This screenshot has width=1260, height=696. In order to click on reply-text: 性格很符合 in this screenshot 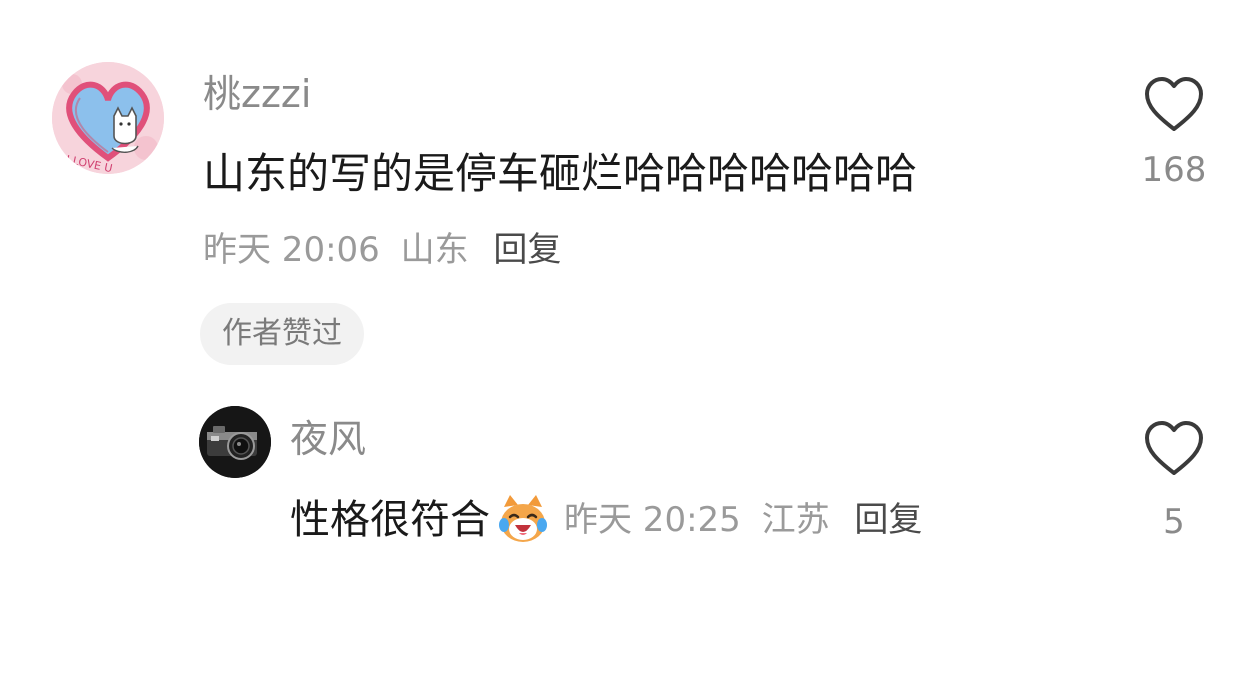, I will do `click(390, 520)`.